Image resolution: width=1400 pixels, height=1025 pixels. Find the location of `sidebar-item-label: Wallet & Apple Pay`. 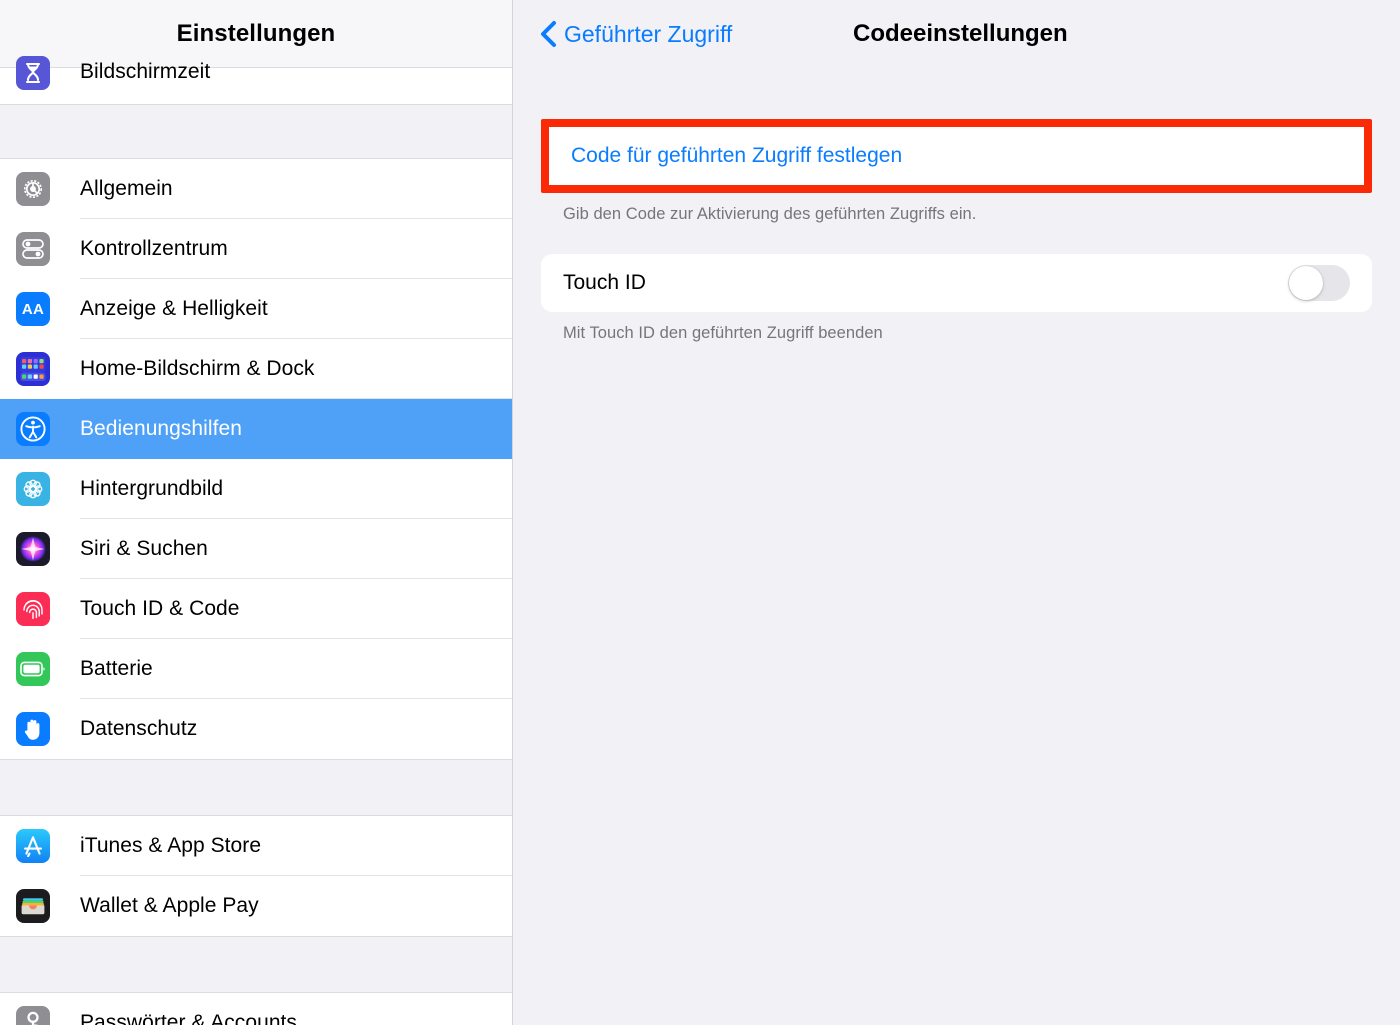

sidebar-item-label: Wallet & Apple Pay is located at coordinates (169, 905).